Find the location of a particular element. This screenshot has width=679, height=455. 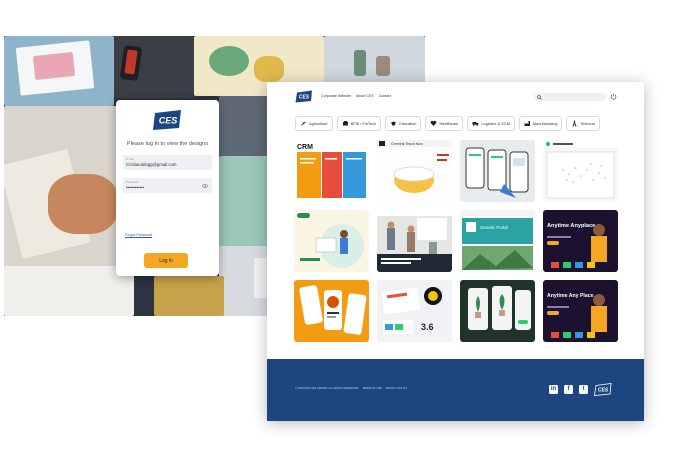

category-telecom: Telecom is located at coordinates (583, 123).